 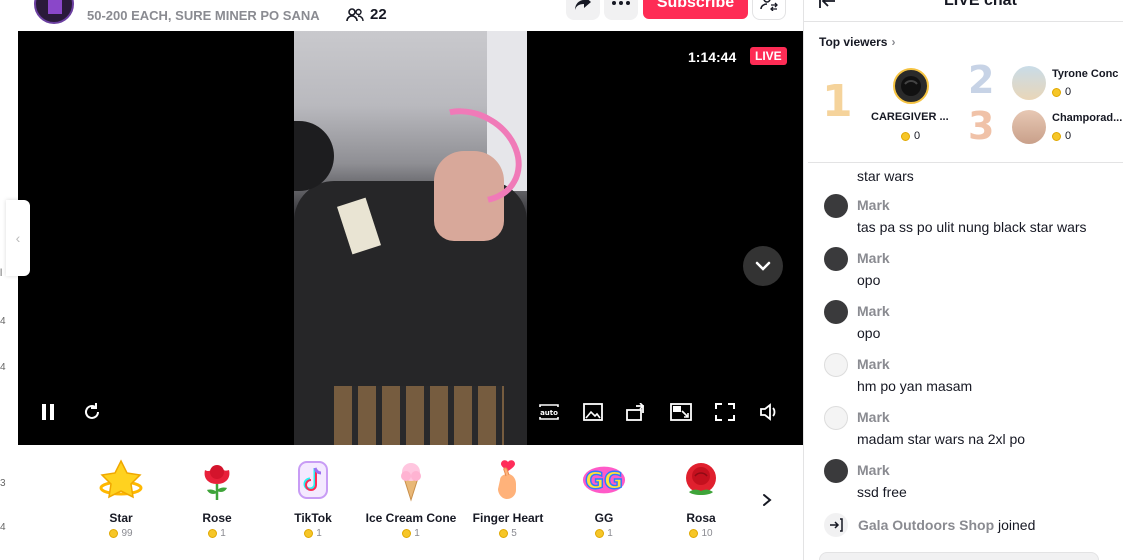 I want to click on svg-text: GG, so click(x=604, y=482).